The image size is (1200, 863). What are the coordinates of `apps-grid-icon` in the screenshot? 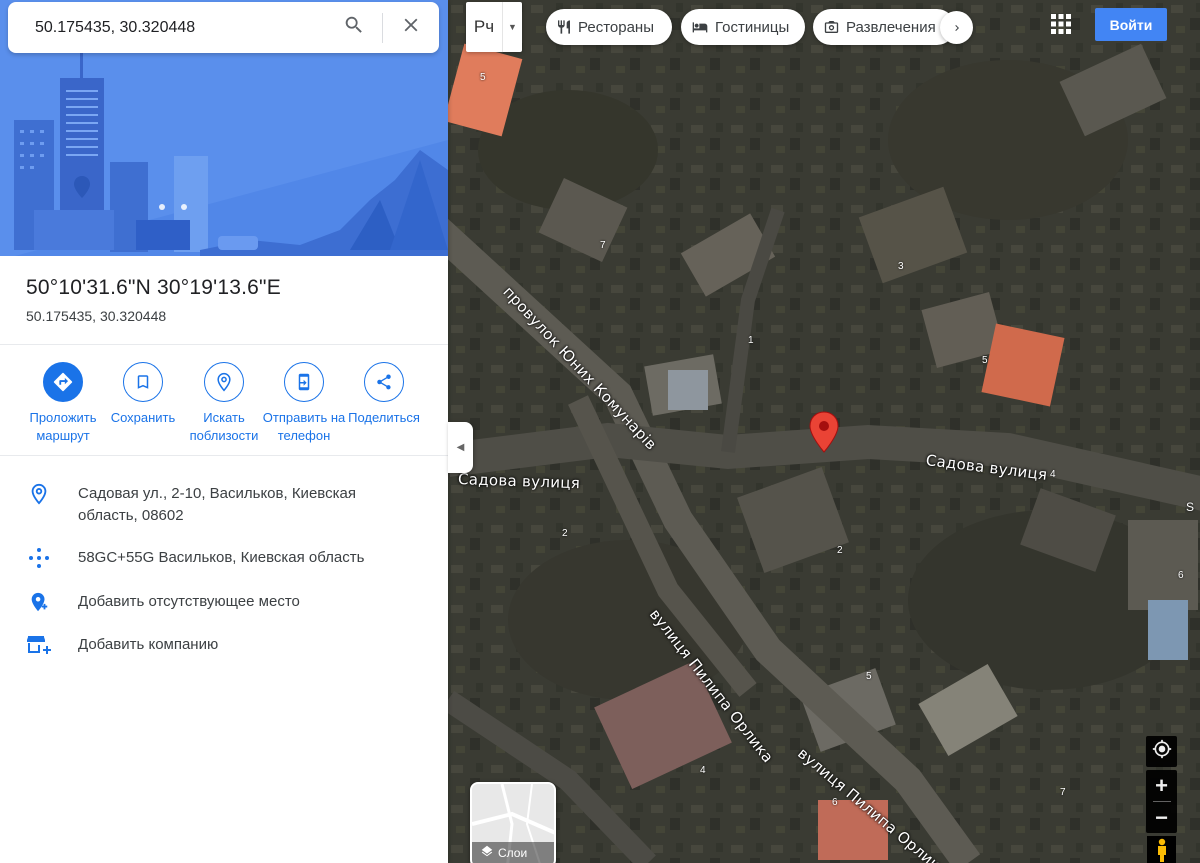 It's located at (1061, 24).